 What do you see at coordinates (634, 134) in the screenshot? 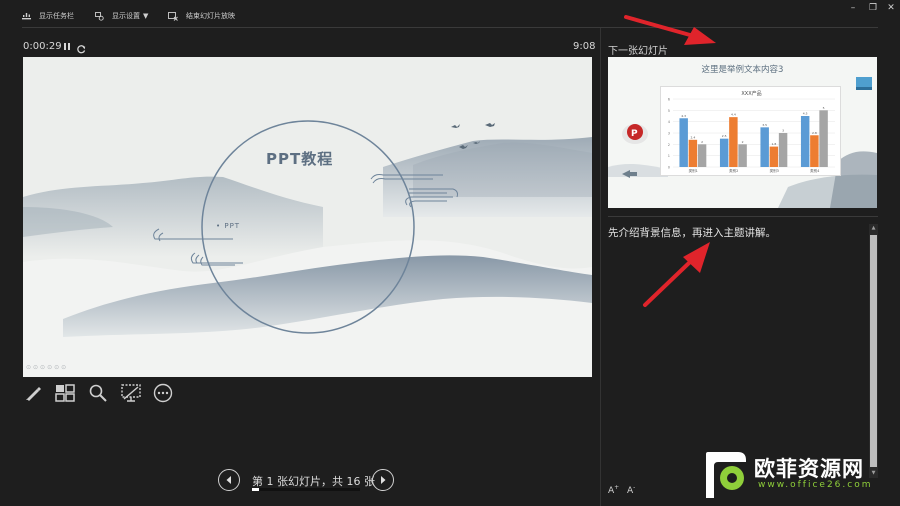
I see `svg-text: P` at bounding box center [634, 134].